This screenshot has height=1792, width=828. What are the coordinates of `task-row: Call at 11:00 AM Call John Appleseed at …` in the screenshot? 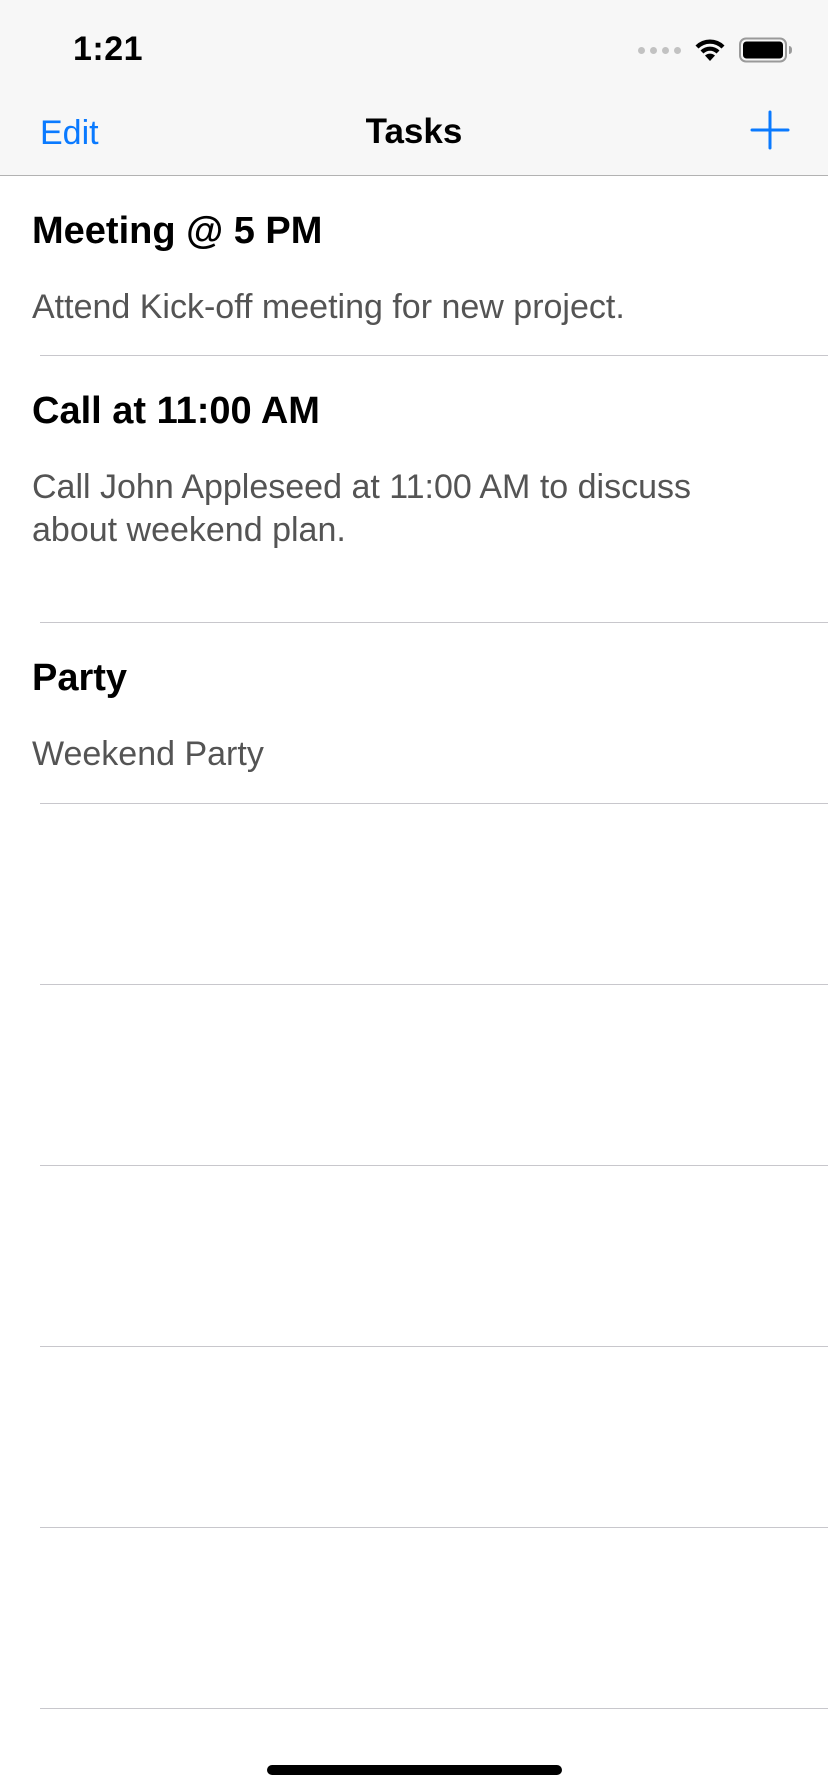 It's located at (414, 489).